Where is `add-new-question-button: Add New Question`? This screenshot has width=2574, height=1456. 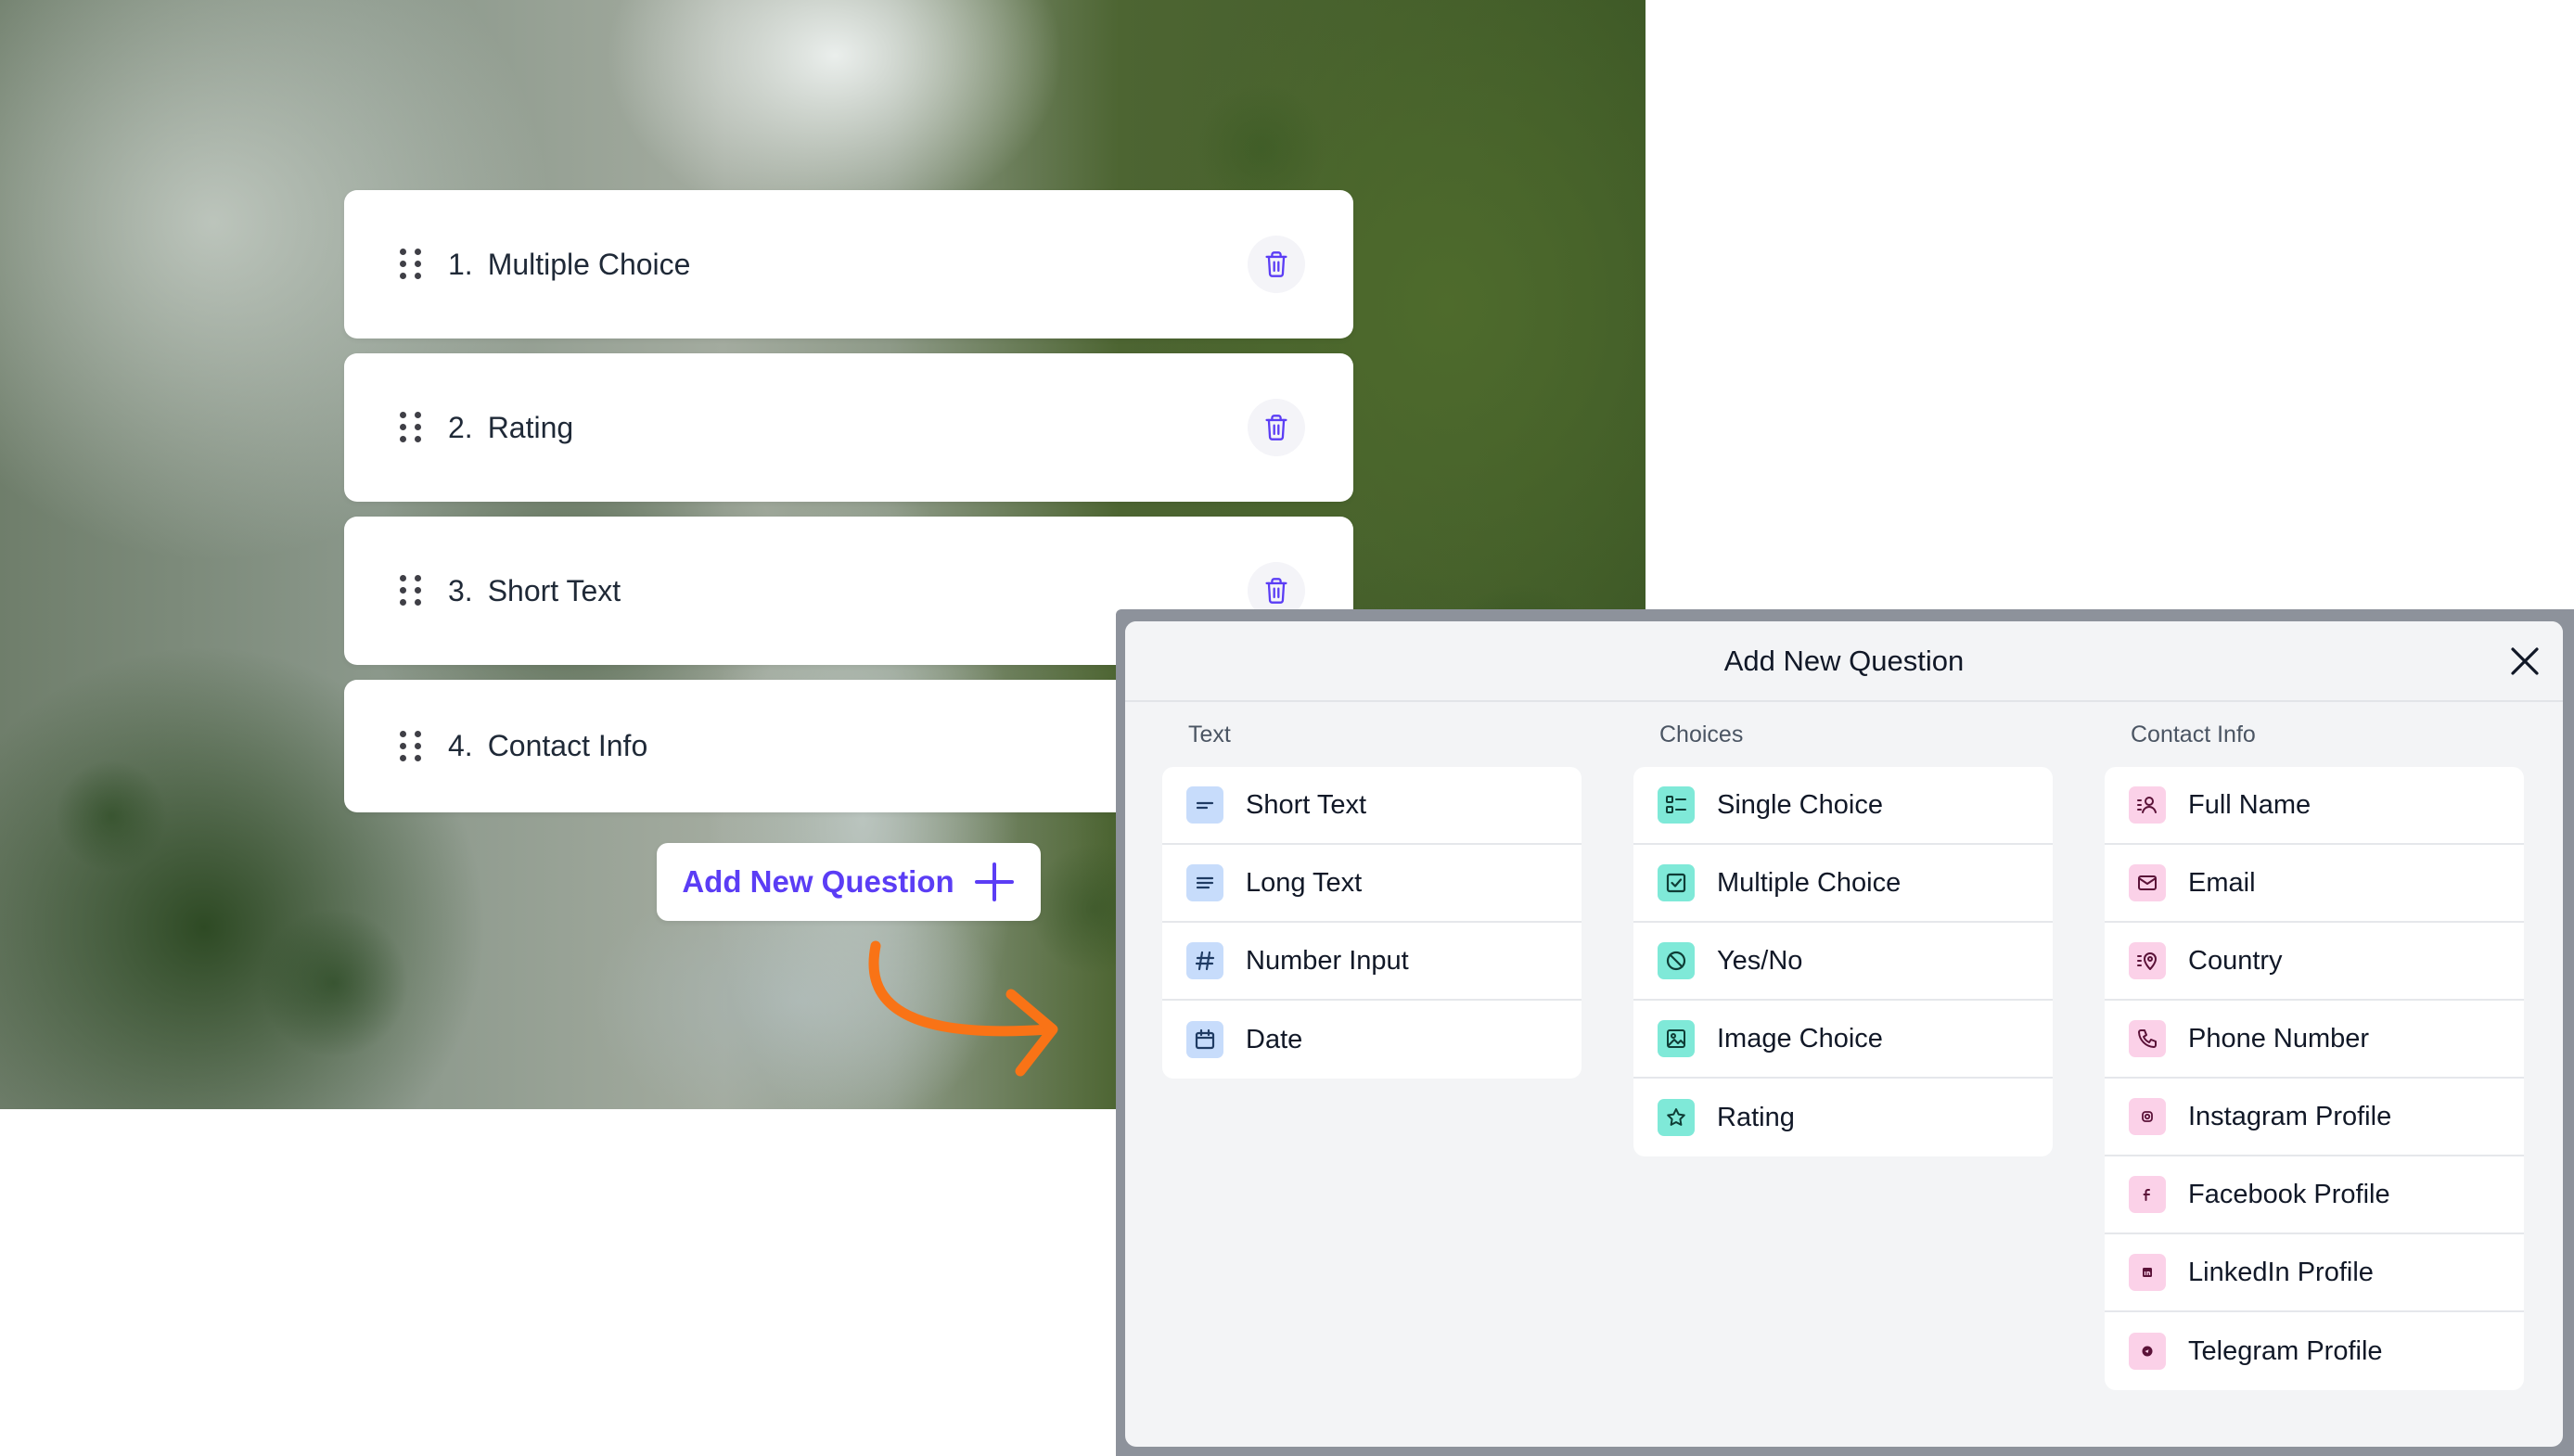
add-new-question-button: Add New Question is located at coordinates (849, 882).